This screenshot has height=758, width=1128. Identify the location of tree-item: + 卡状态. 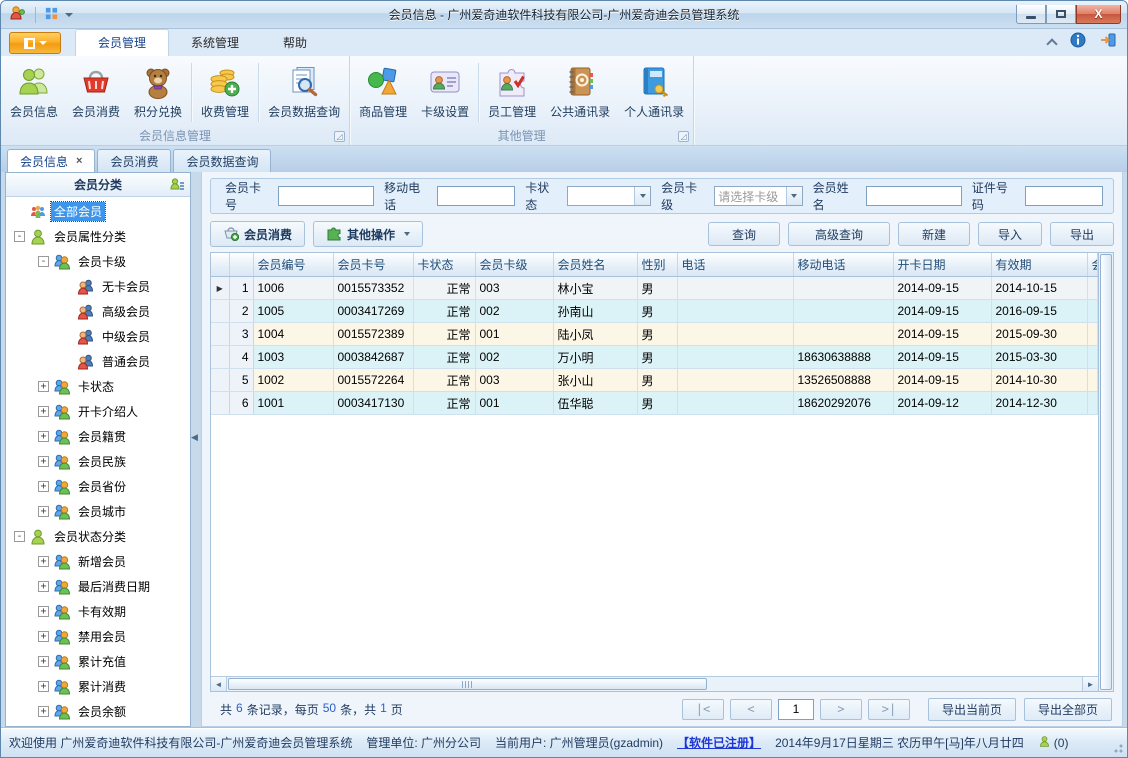
(98, 386).